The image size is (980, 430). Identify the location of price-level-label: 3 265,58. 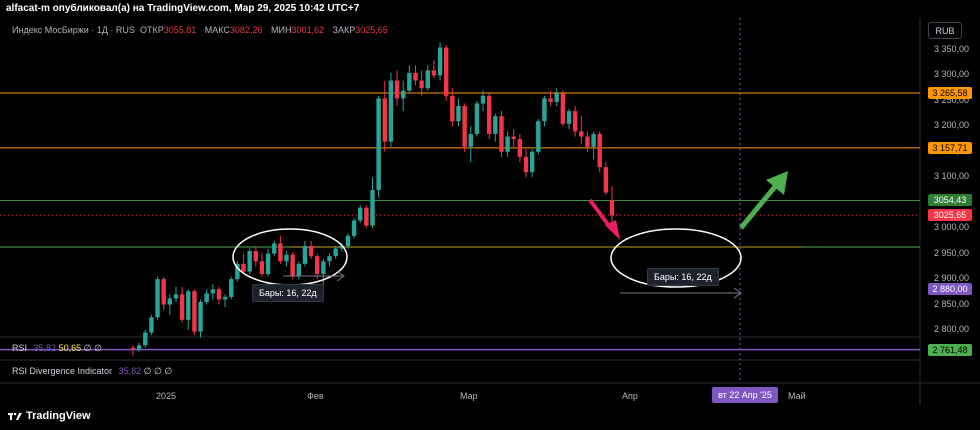
(950, 92).